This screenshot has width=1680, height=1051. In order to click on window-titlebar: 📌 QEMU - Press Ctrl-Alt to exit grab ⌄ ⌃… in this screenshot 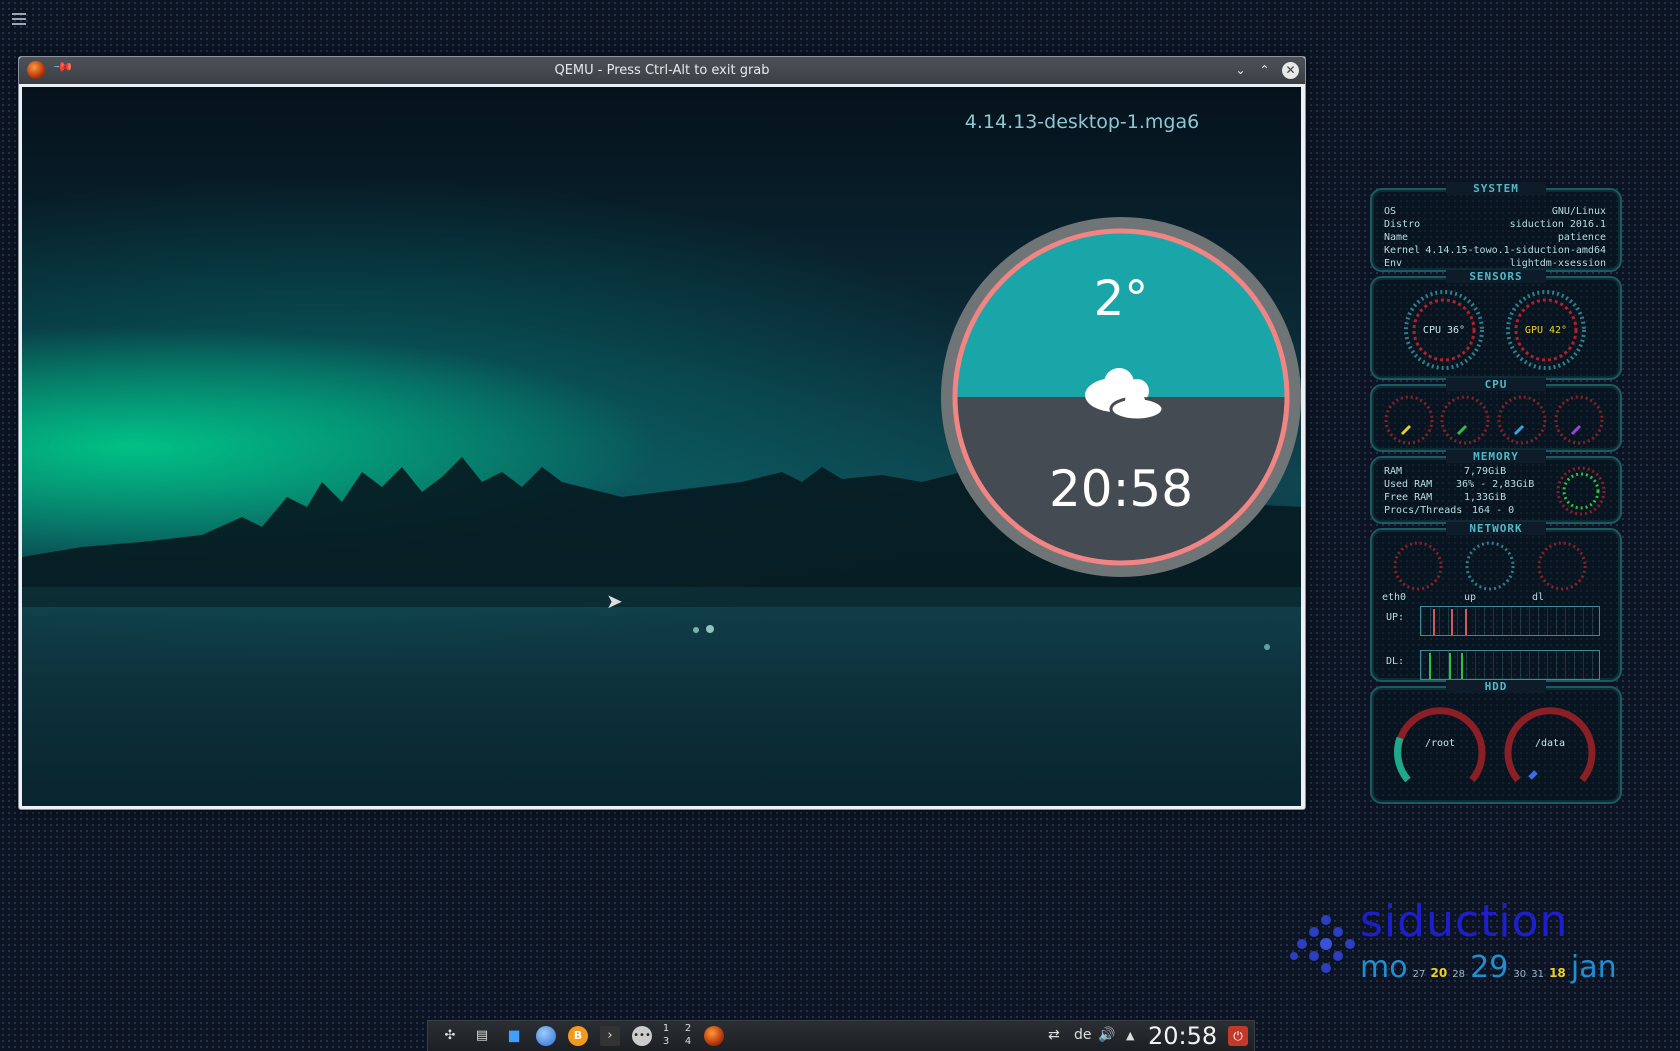, I will do `click(662, 70)`.